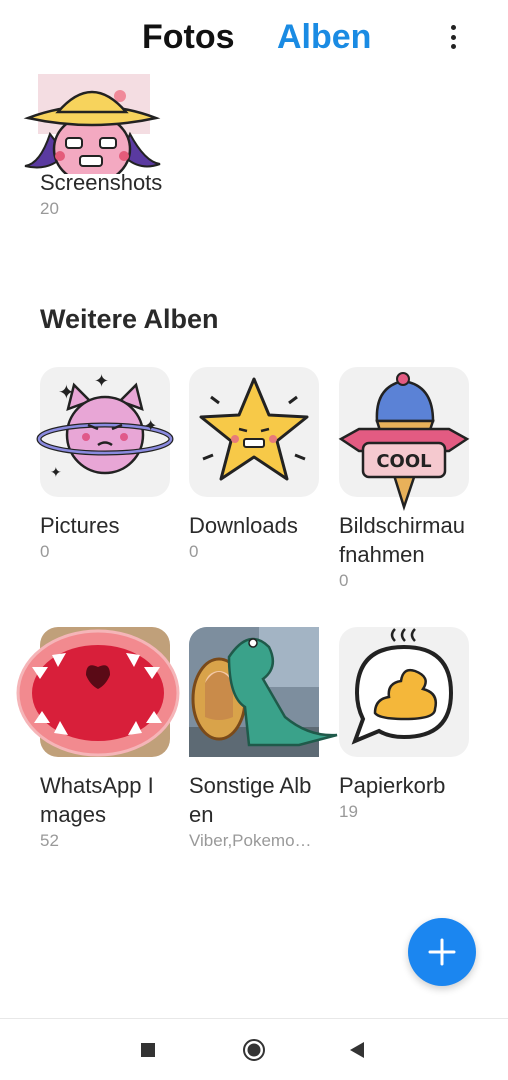 This screenshot has height=1080, width=508. Describe the element at coordinates (97, 800) in the screenshot. I see `album-name: WhatsApp Images` at that location.